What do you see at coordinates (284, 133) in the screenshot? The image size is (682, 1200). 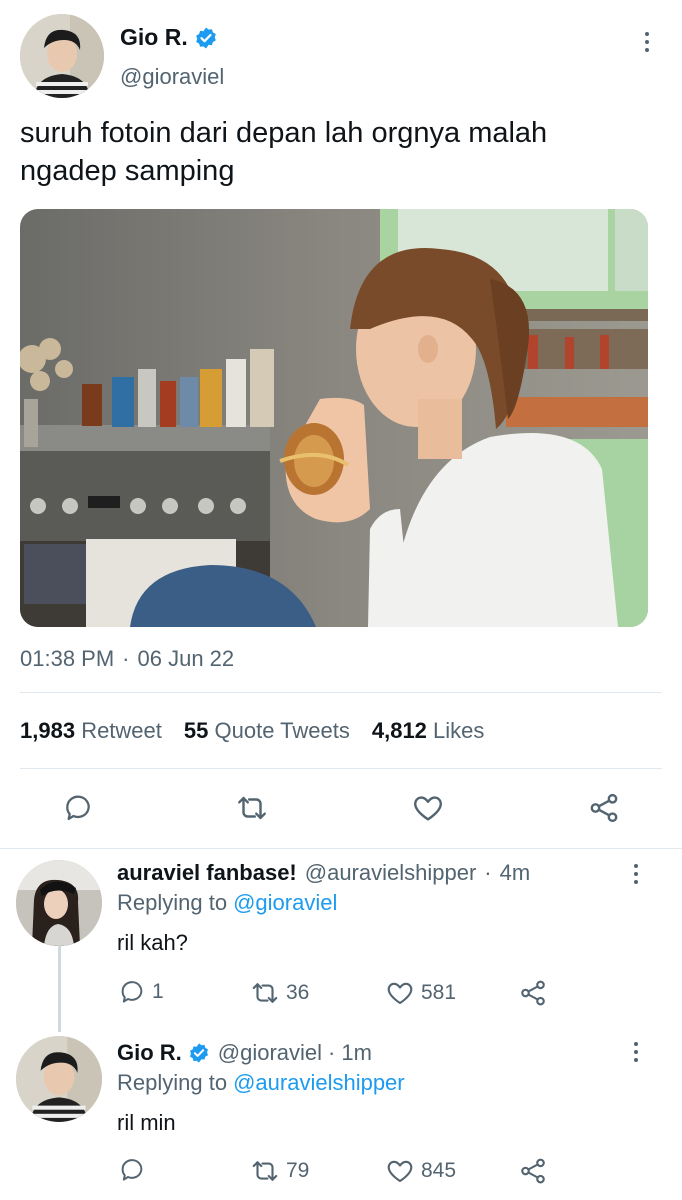 I see `tweet-text-line-1: suruh fotoin dari depan lah orgnya malah` at bounding box center [284, 133].